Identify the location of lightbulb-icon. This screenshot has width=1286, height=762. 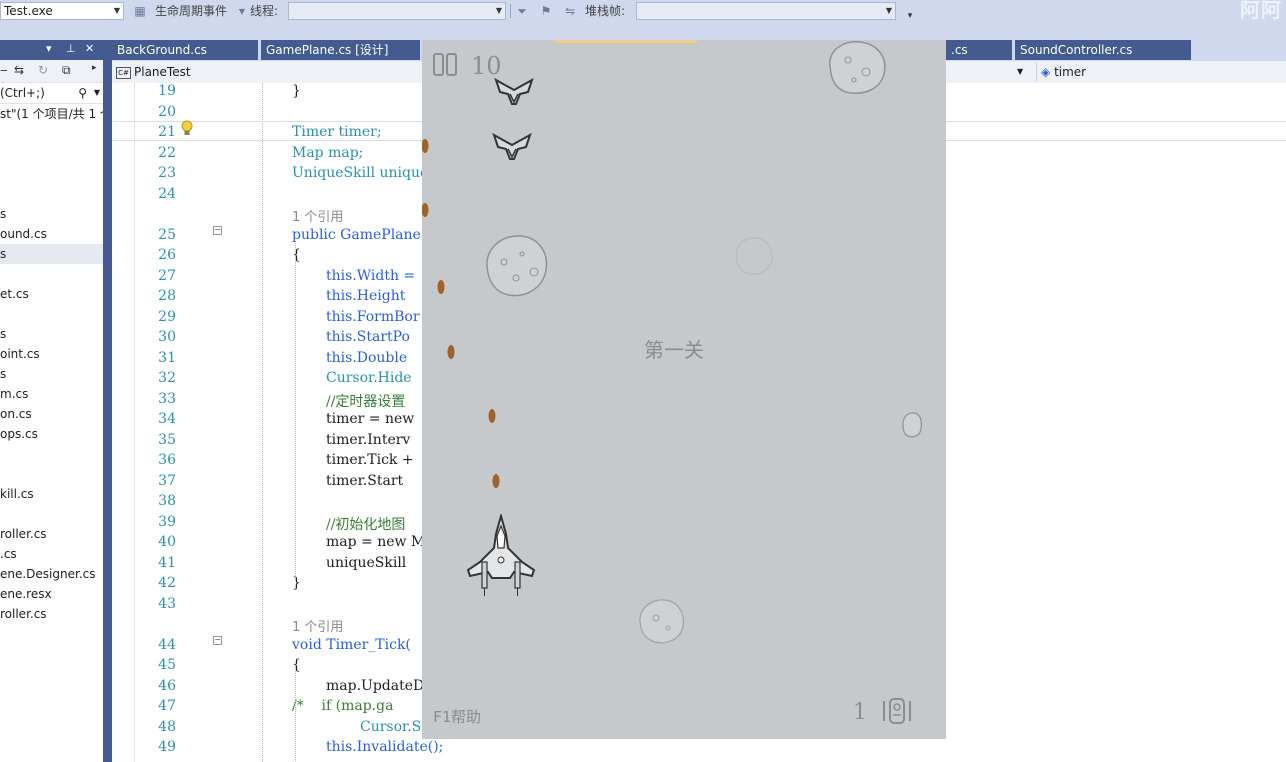
(187, 129).